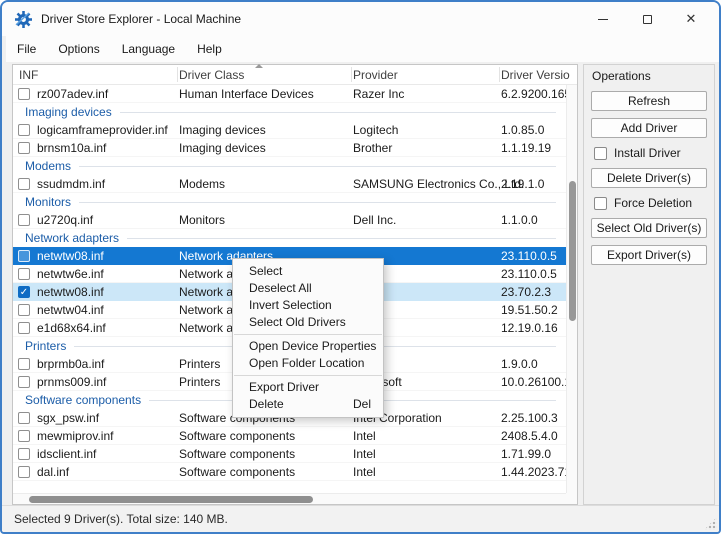 This screenshot has height=534, width=721. I want to click on context-menu-item-export-driver: Export Driver, so click(308, 387).